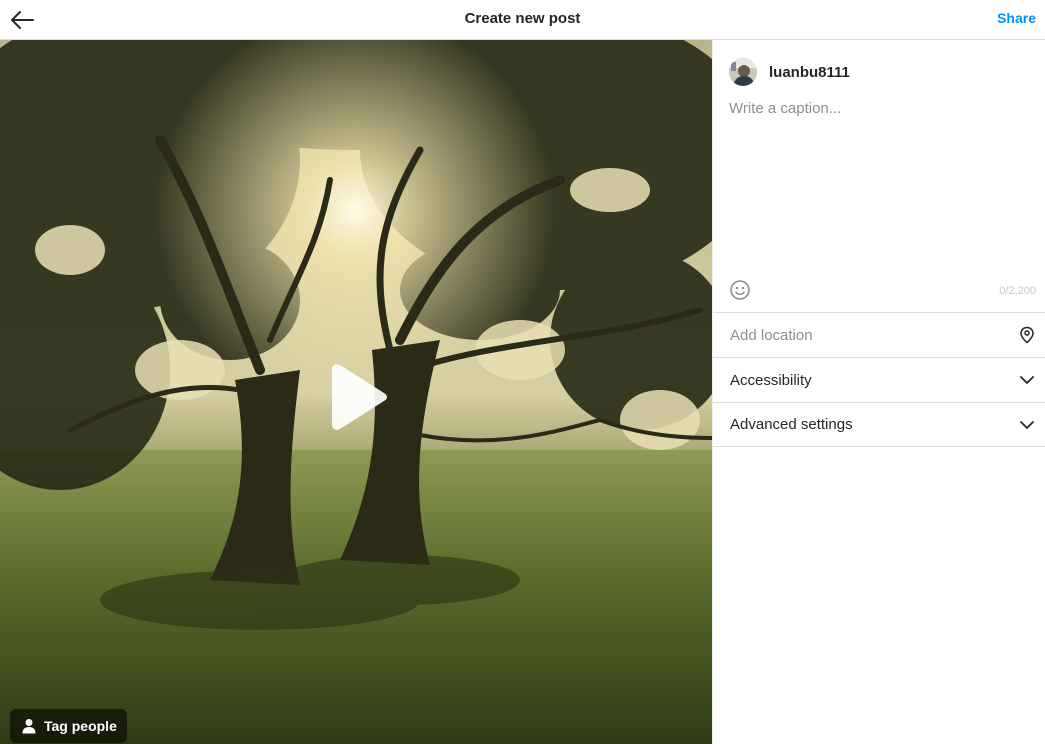  I want to click on accessibility-label: Accessibility, so click(771, 380).